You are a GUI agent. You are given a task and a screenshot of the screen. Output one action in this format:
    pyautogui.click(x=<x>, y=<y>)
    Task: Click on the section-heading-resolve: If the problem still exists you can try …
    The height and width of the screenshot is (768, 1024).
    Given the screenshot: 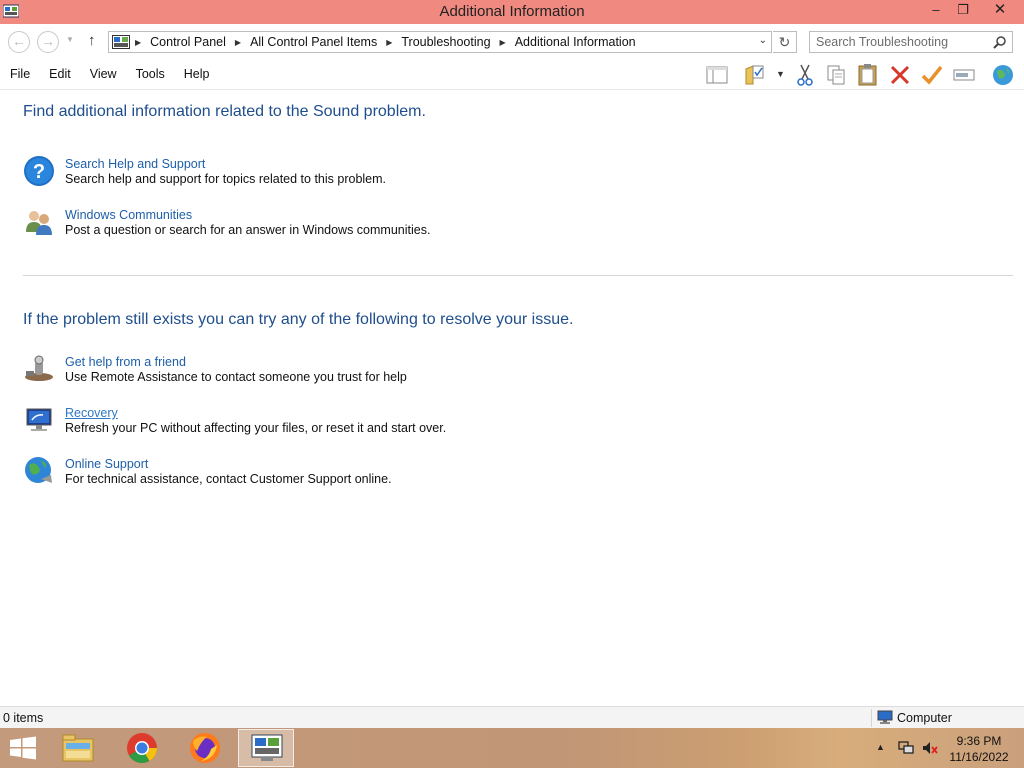 What is the action you would take?
    pyautogui.click(x=298, y=319)
    